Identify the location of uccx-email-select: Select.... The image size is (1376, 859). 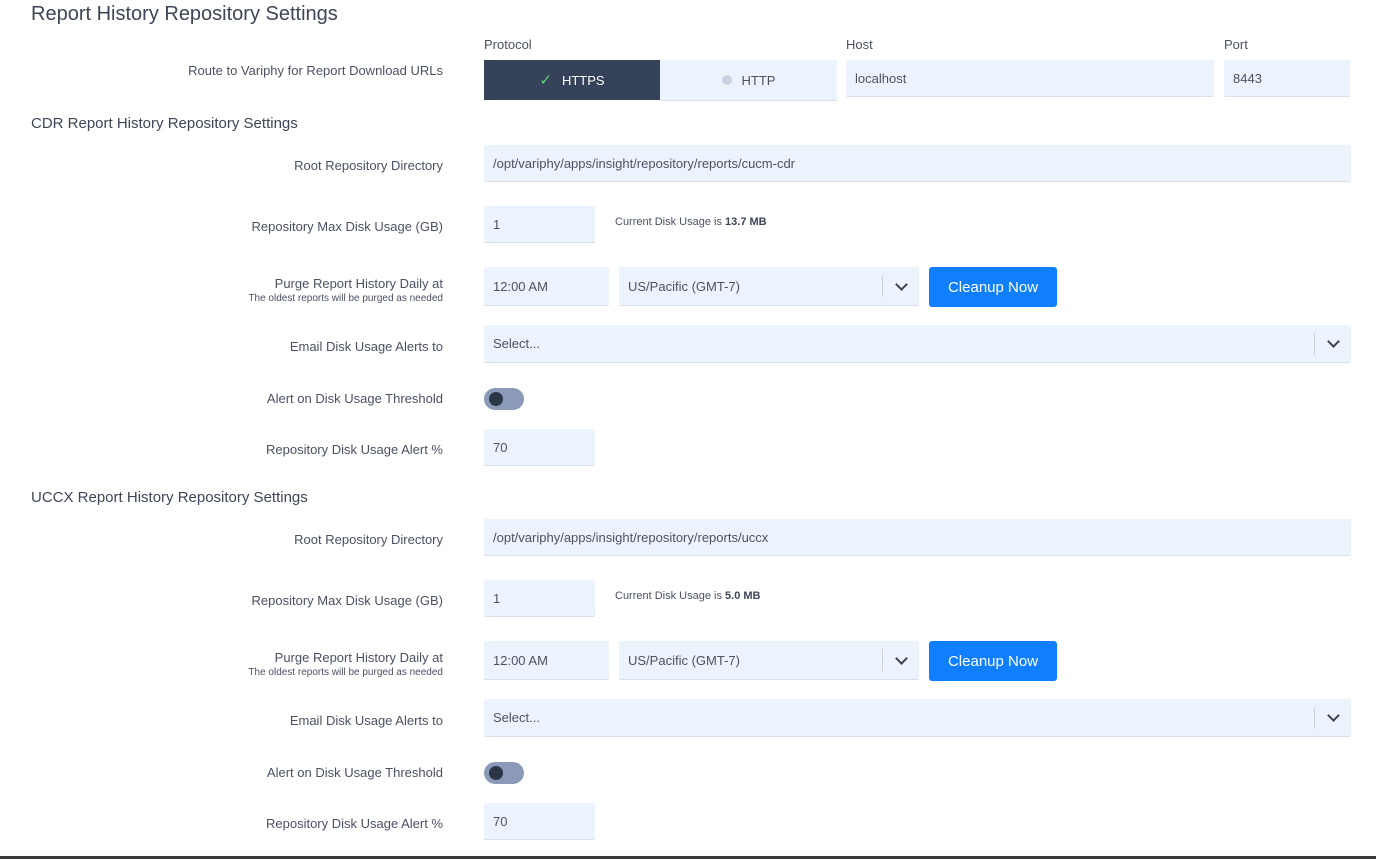
(917, 718).